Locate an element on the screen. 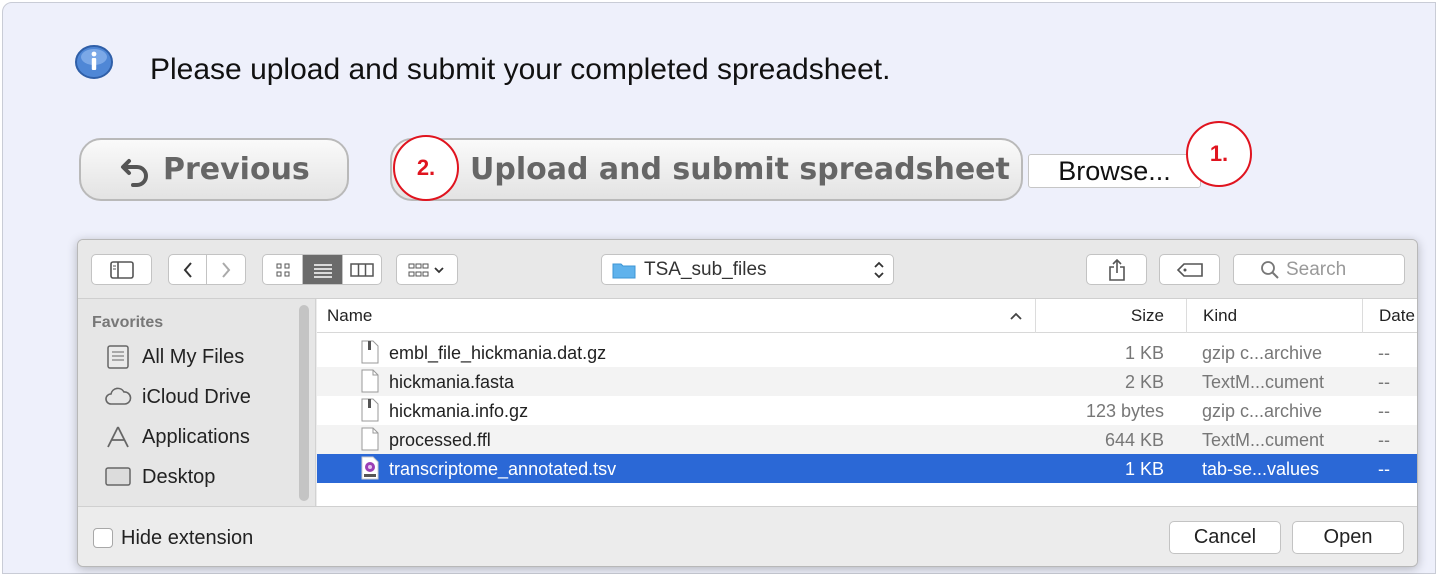 The image size is (1436, 574). file-list-header: Name Size Kind Date is located at coordinates (867, 316).